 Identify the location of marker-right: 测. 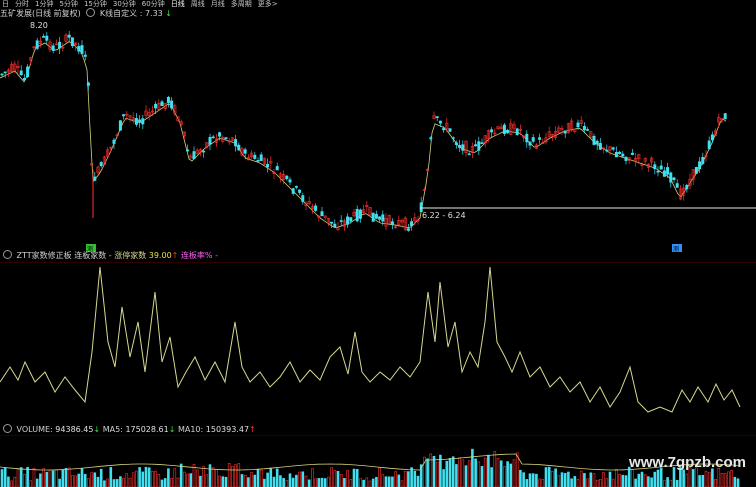
(677, 248).